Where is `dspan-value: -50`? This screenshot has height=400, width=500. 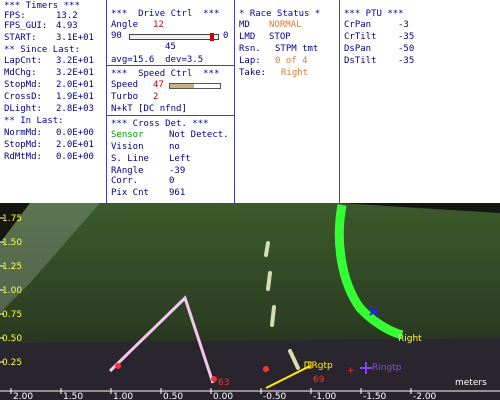 dspan-value: -50 is located at coordinates (406, 49).